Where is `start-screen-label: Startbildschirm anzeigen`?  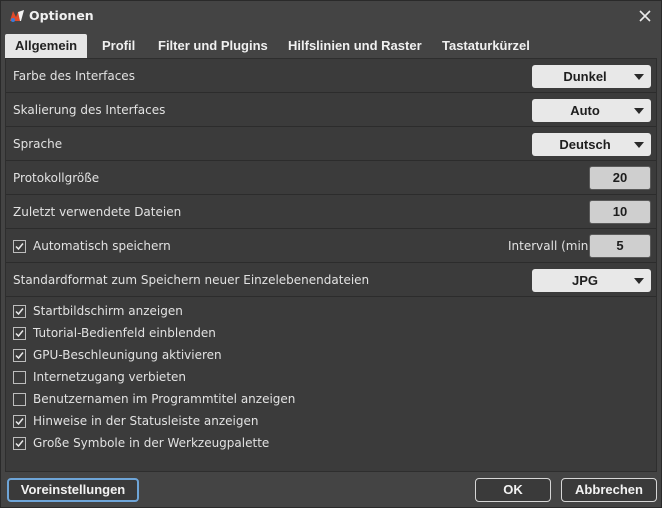
start-screen-label: Startbildschirm anzeigen is located at coordinates (108, 311).